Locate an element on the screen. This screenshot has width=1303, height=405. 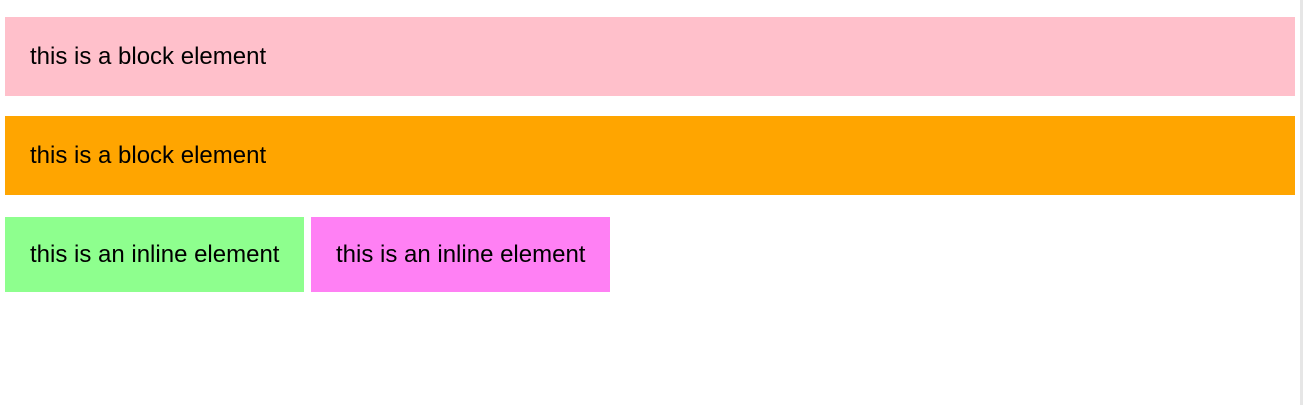
inline-element-green: this is an inline element is located at coordinates (154, 254).